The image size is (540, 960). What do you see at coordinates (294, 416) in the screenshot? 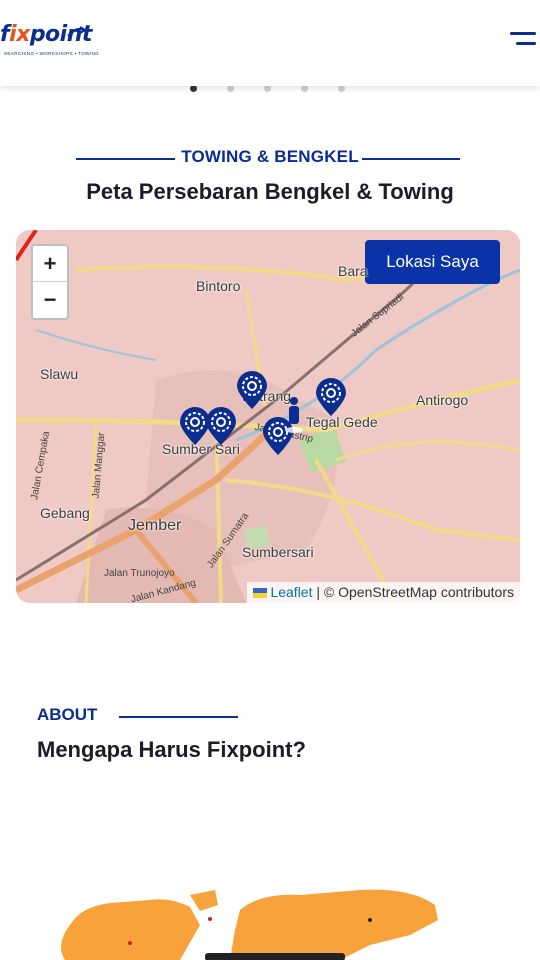
I see `user-location-icon` at bounding box center [294, 416].